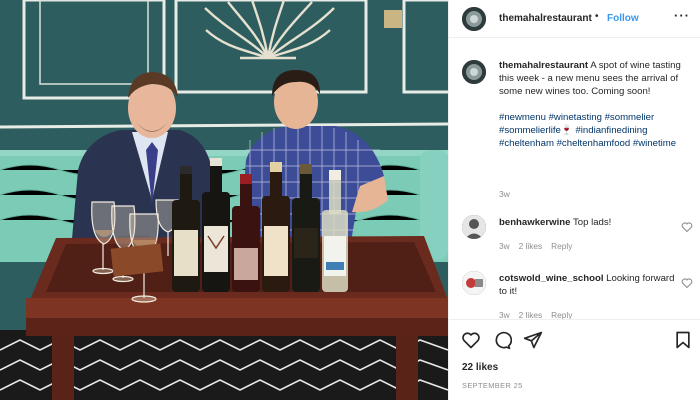 The height and width of the screenshot is (400, 700). What do you see at coordinates (534, 222) in the screenshot?
I see `comment-username: benhawkerwine` at bounding box center [534, 222].